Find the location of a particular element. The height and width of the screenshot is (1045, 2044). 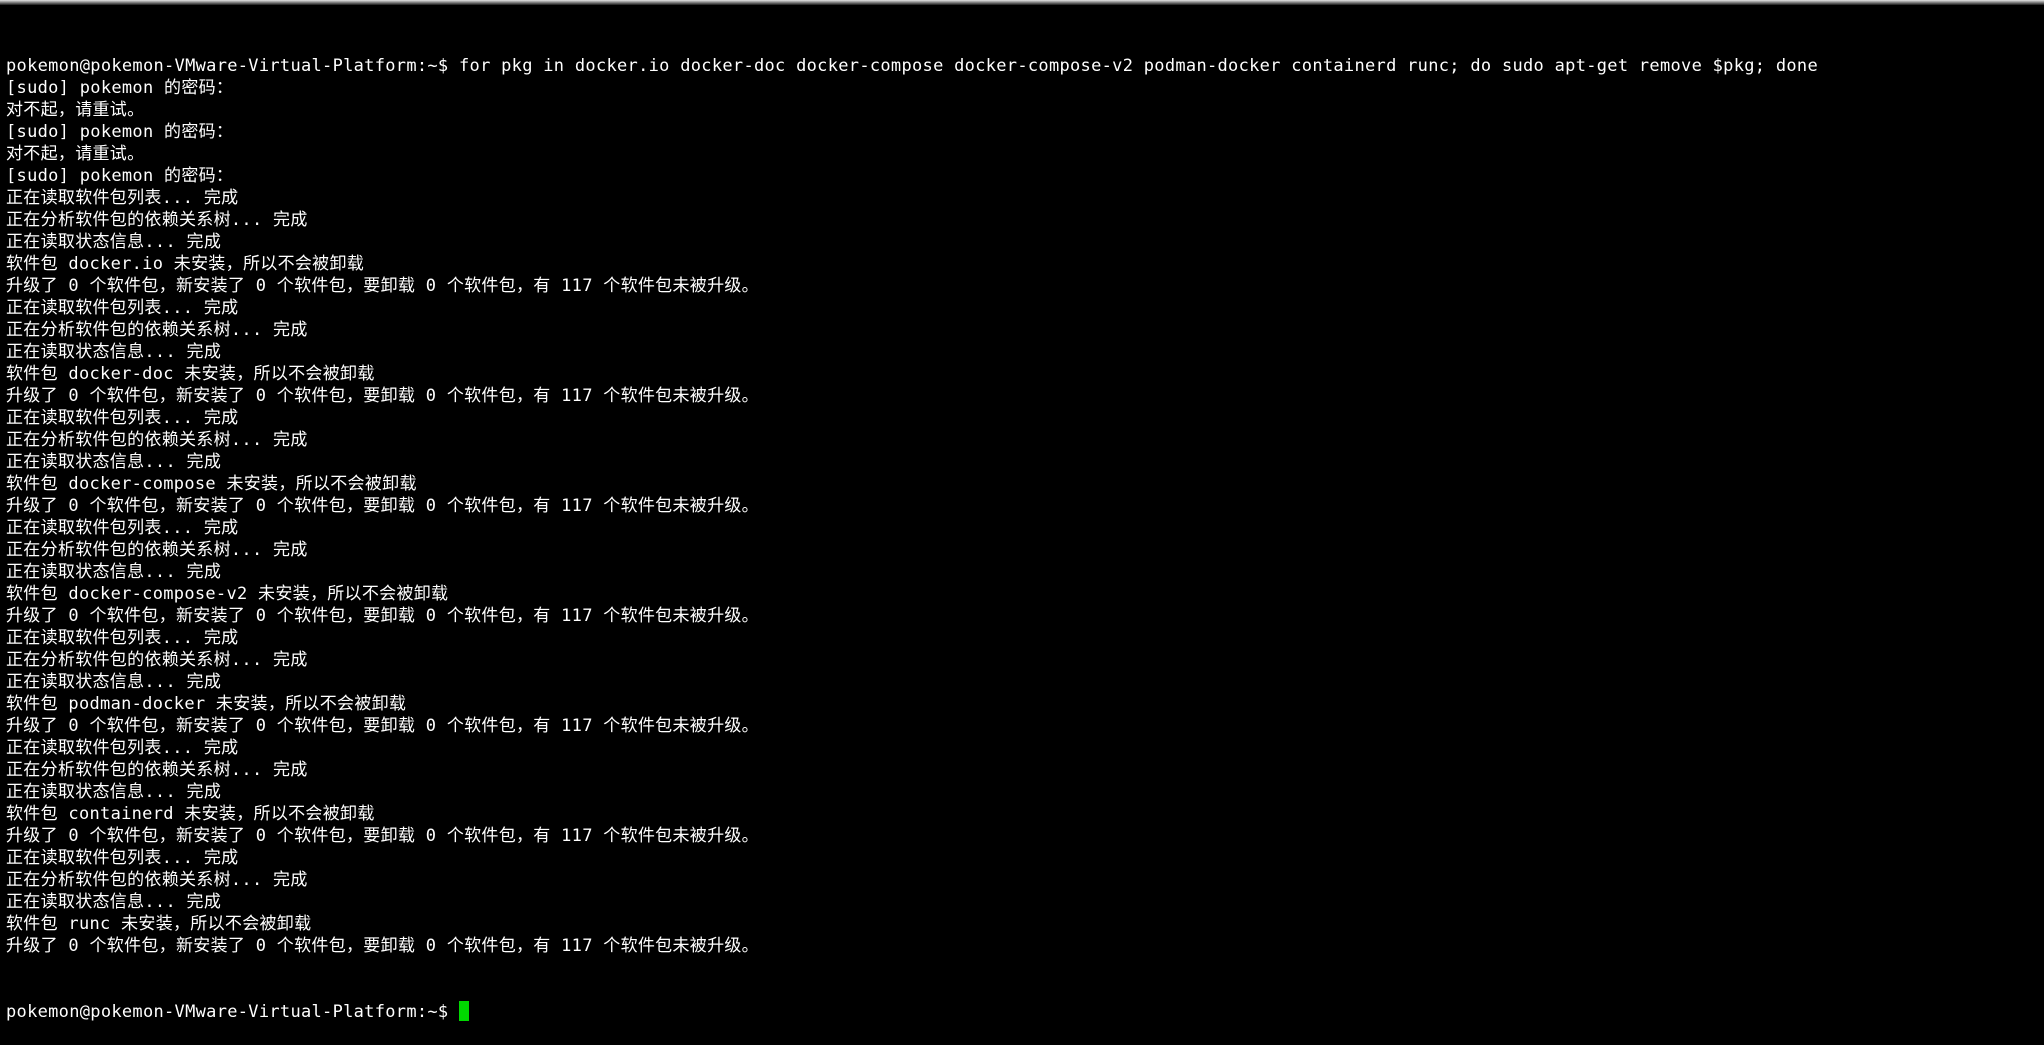

terminal-line: 软件包 docker-compose-v2 未安装，所以不会被卸载 is located at coordinates (227, 594).